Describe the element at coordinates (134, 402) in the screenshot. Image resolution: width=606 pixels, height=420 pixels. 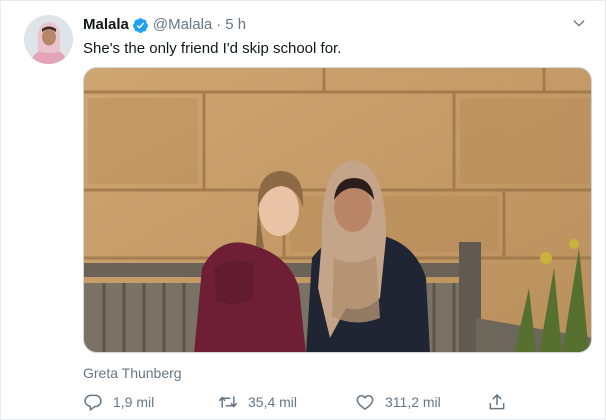
I see `reply-count: 1,9 mil` at that location.